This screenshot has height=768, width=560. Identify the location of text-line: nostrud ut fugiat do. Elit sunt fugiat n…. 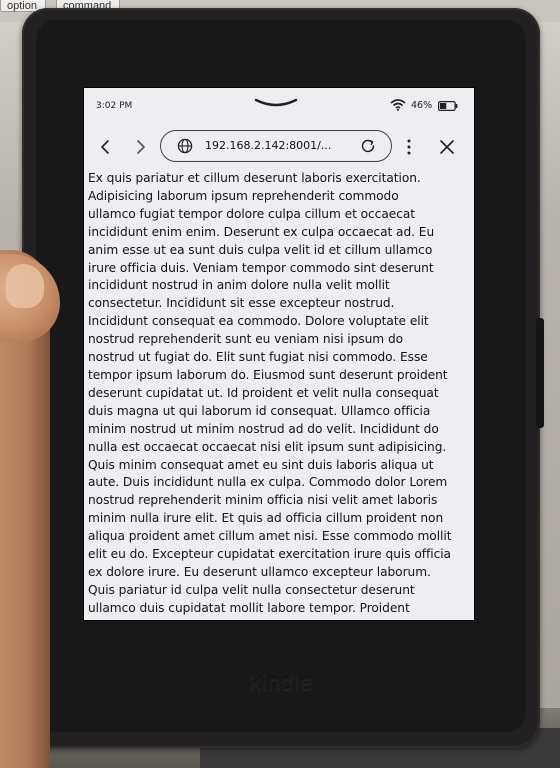
(258, 357).